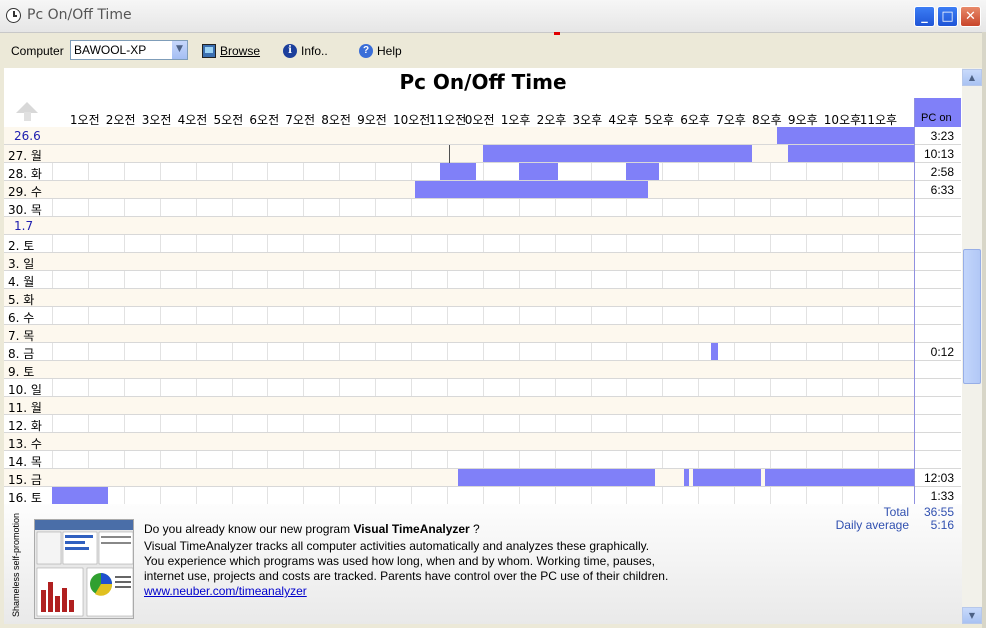 Image resolution: width=986 pixels, height=628 pixels. What do you see at coordinates (515, 120) in the screenshot?
I see `hour-label: 1오후` at bounding box center [515, 120].